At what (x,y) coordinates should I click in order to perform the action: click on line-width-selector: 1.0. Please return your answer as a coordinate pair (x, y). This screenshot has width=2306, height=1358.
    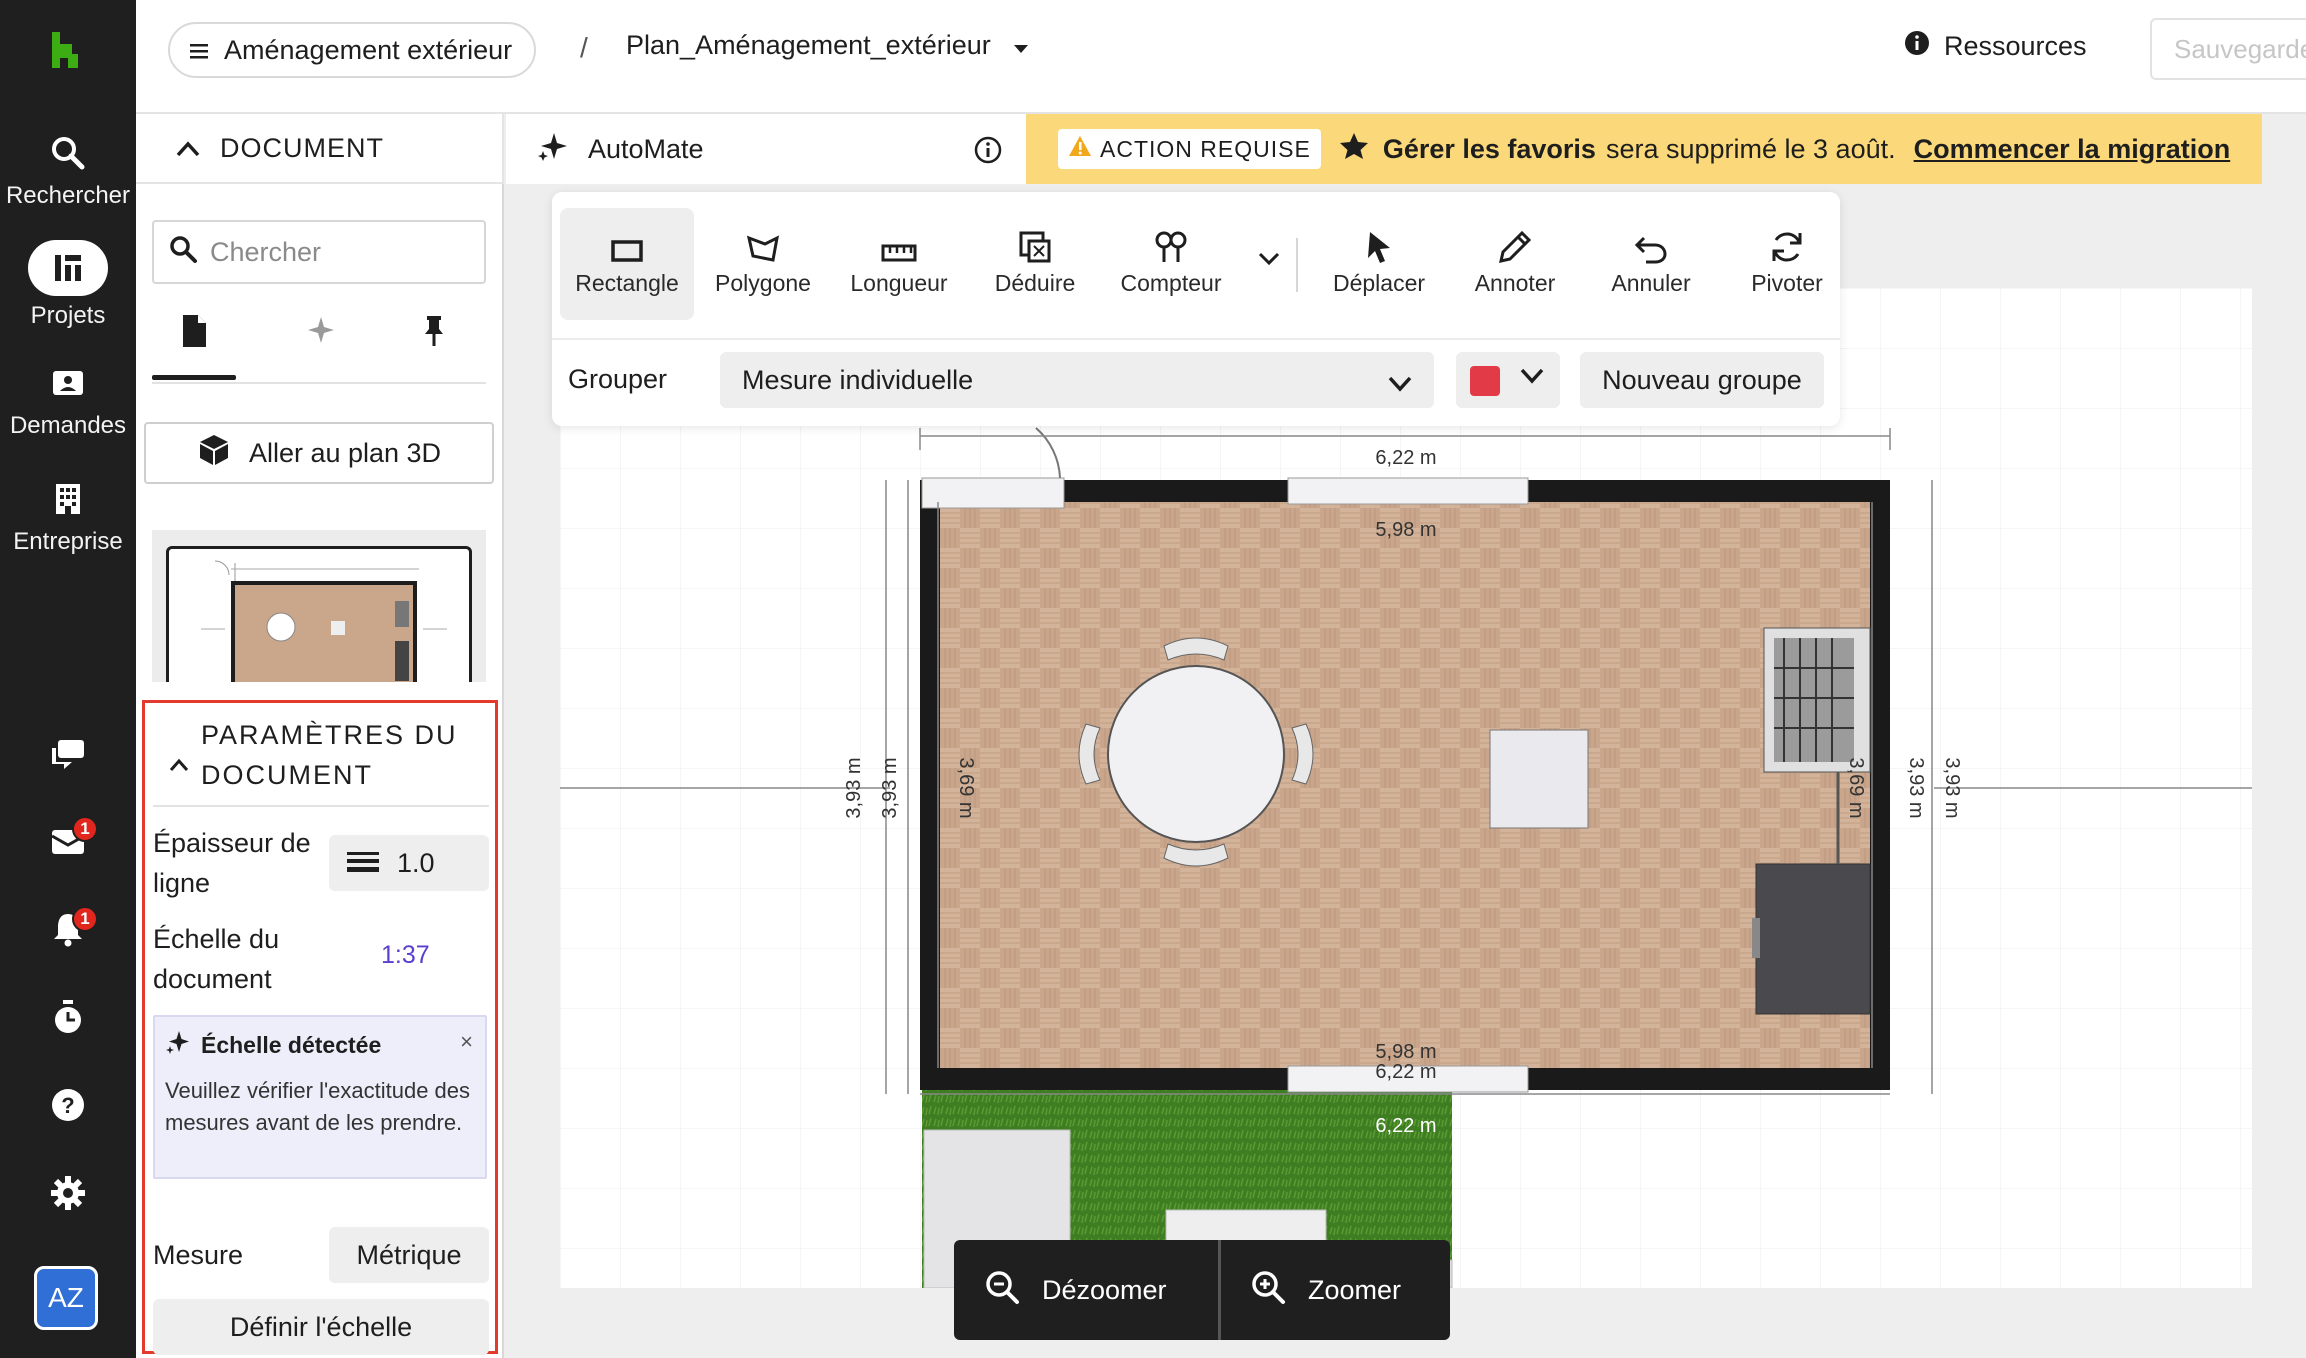
    Looking at the image, I should click on (409, 863).